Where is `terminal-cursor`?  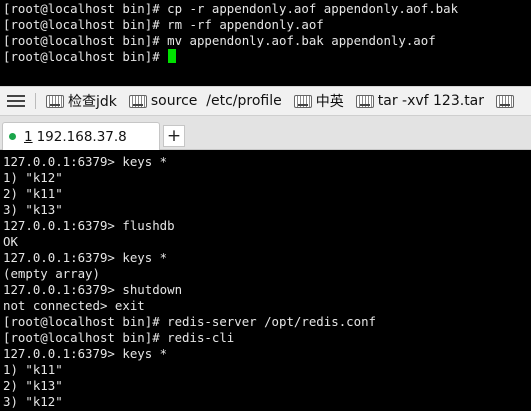
terminal-cursor is located at coordinates (172, 56).